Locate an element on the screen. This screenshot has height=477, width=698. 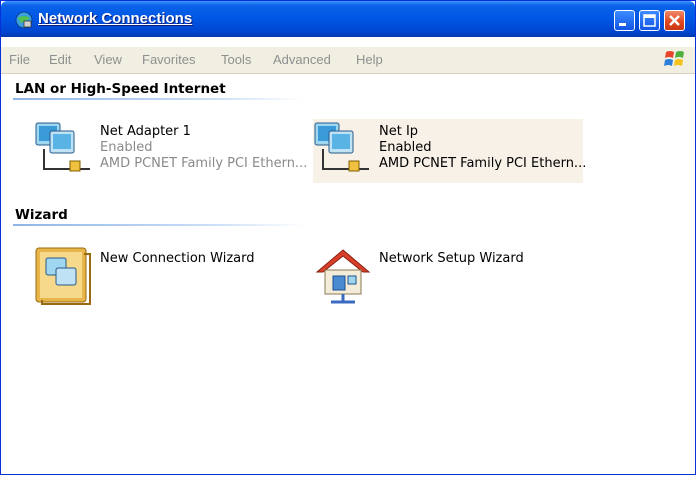
title-bar: Network Connections is located at coordinates (348, 19).